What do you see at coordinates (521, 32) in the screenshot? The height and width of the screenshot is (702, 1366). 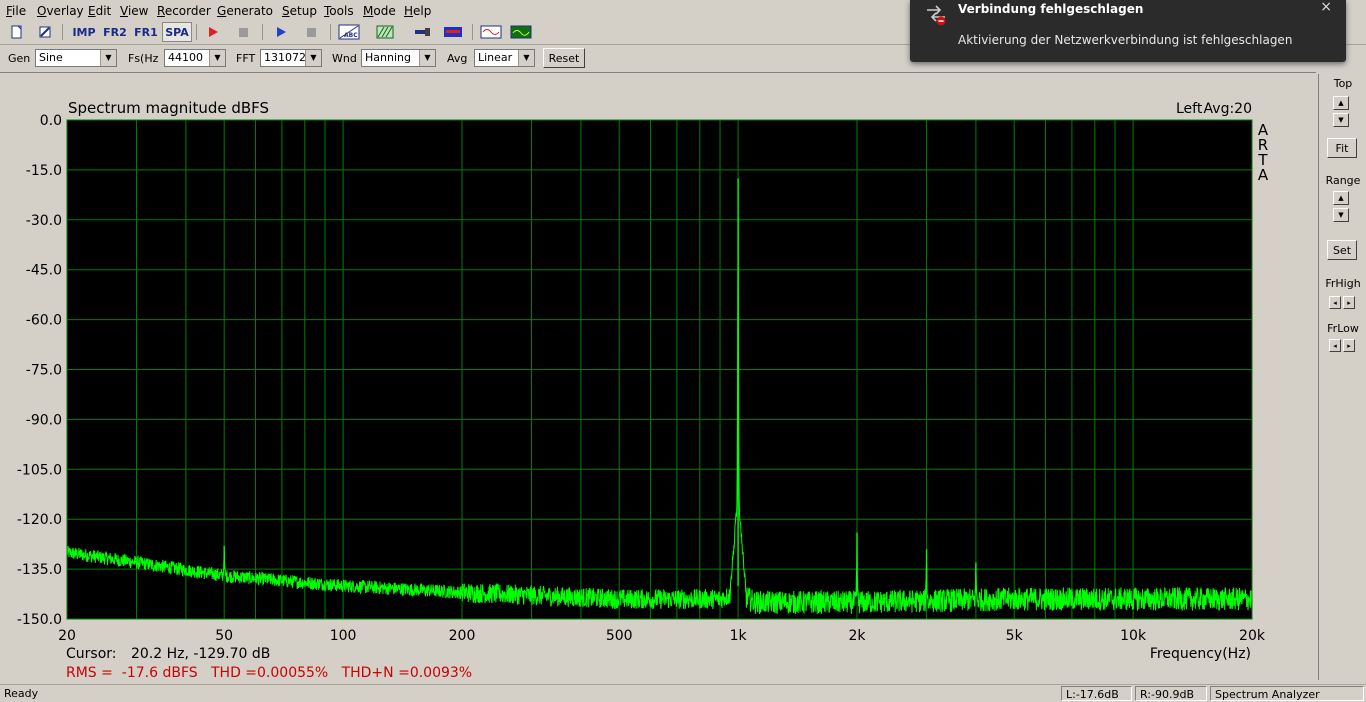 I see `spectrum-icon` at bounding box center [521, 32].